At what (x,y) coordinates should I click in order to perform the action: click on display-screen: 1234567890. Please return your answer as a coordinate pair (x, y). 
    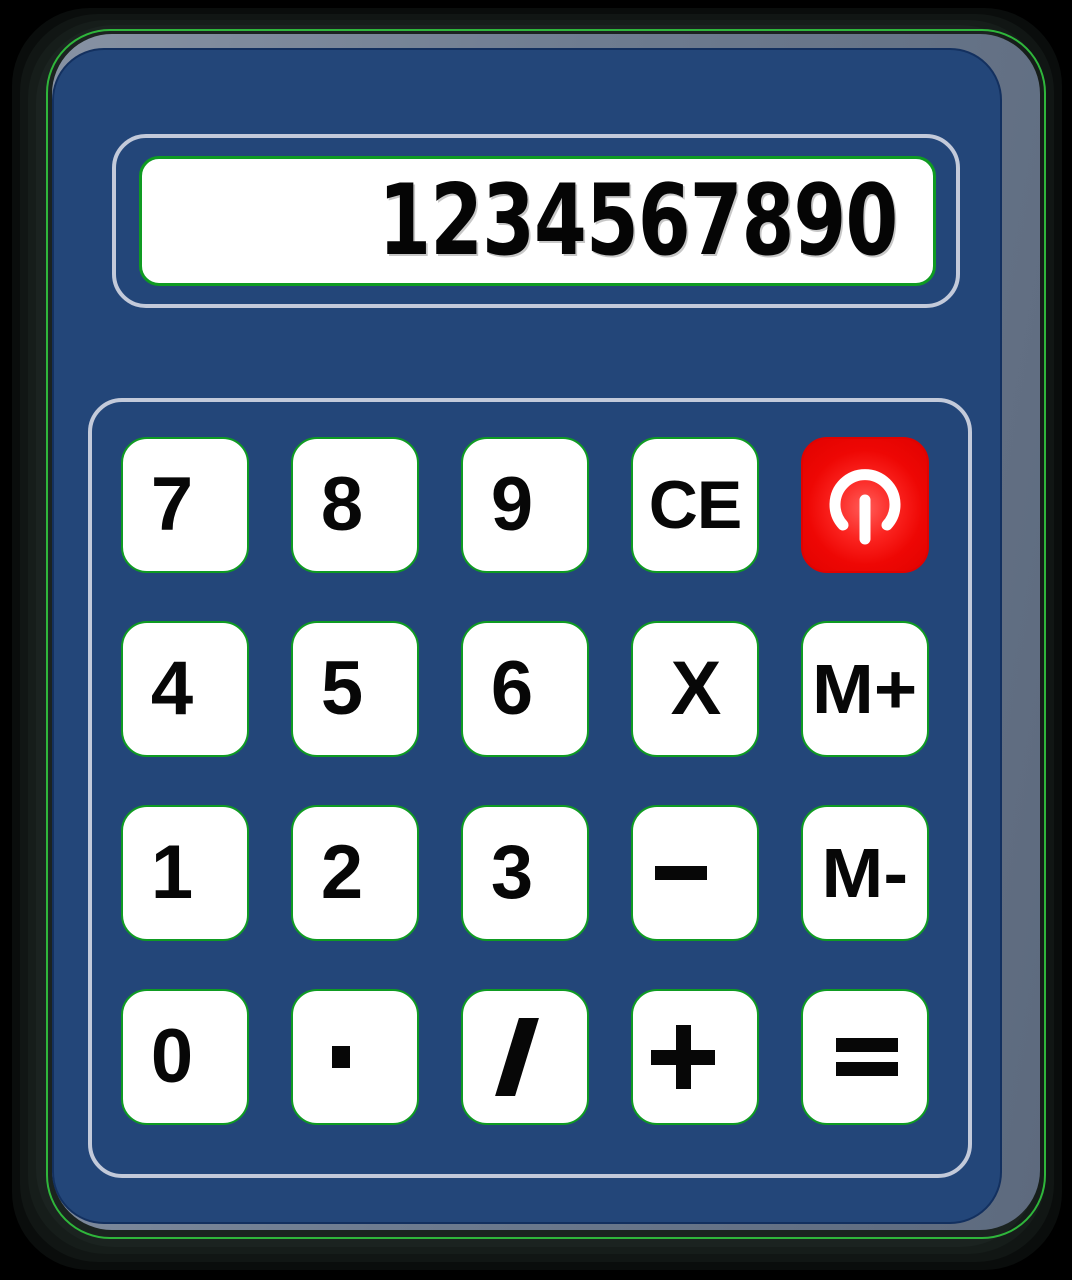
    Looking at the image, I should click on (537, 221).